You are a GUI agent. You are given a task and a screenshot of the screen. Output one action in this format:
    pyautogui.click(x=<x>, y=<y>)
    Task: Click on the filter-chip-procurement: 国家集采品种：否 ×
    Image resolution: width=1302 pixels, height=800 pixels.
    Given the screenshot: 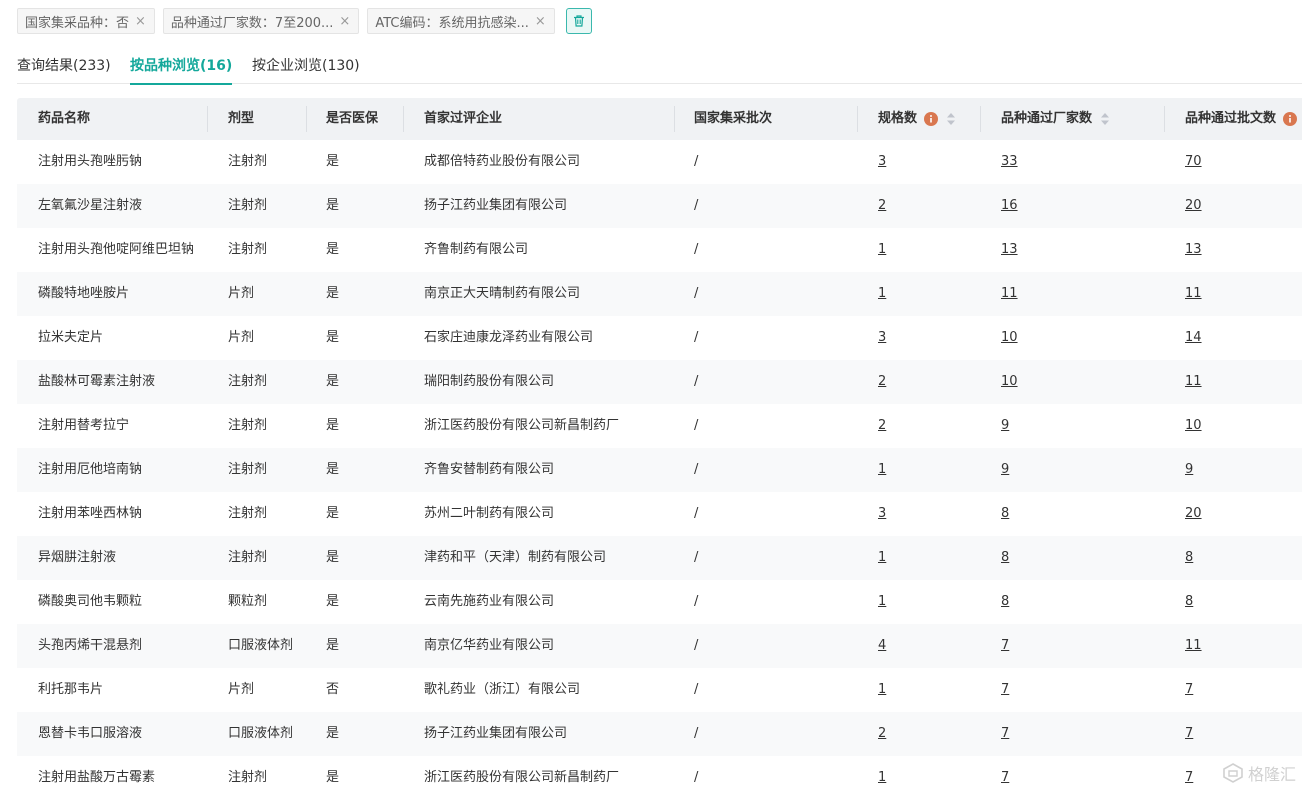 What is the action you would take?
    pyautogui.click(x=86, y=21)
    